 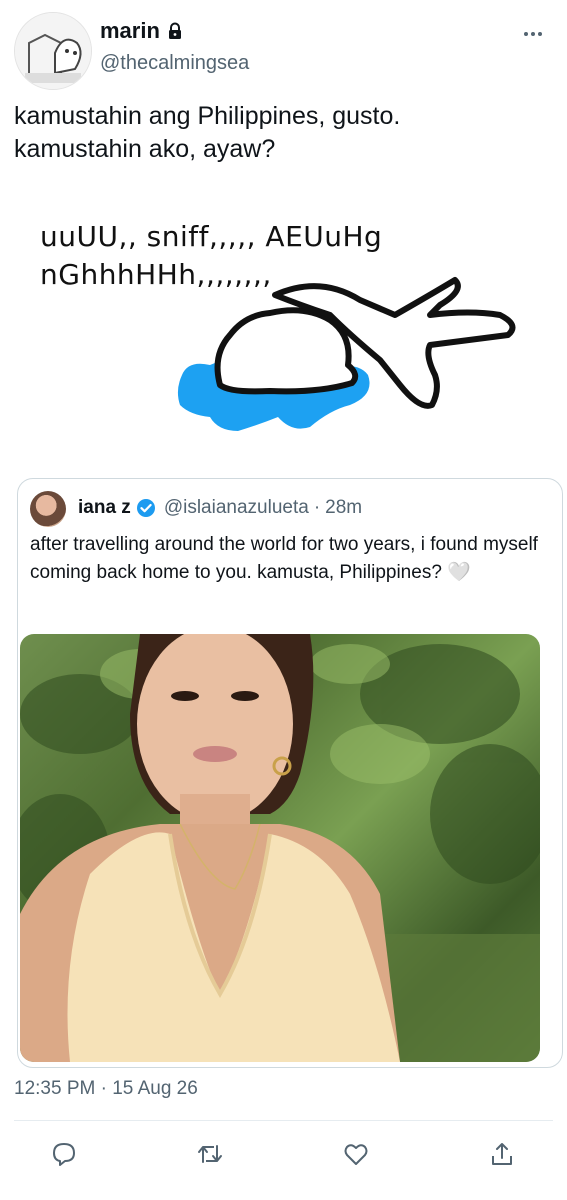 I want to click on quote-display-name: iana z, so click(x=104, y=508).